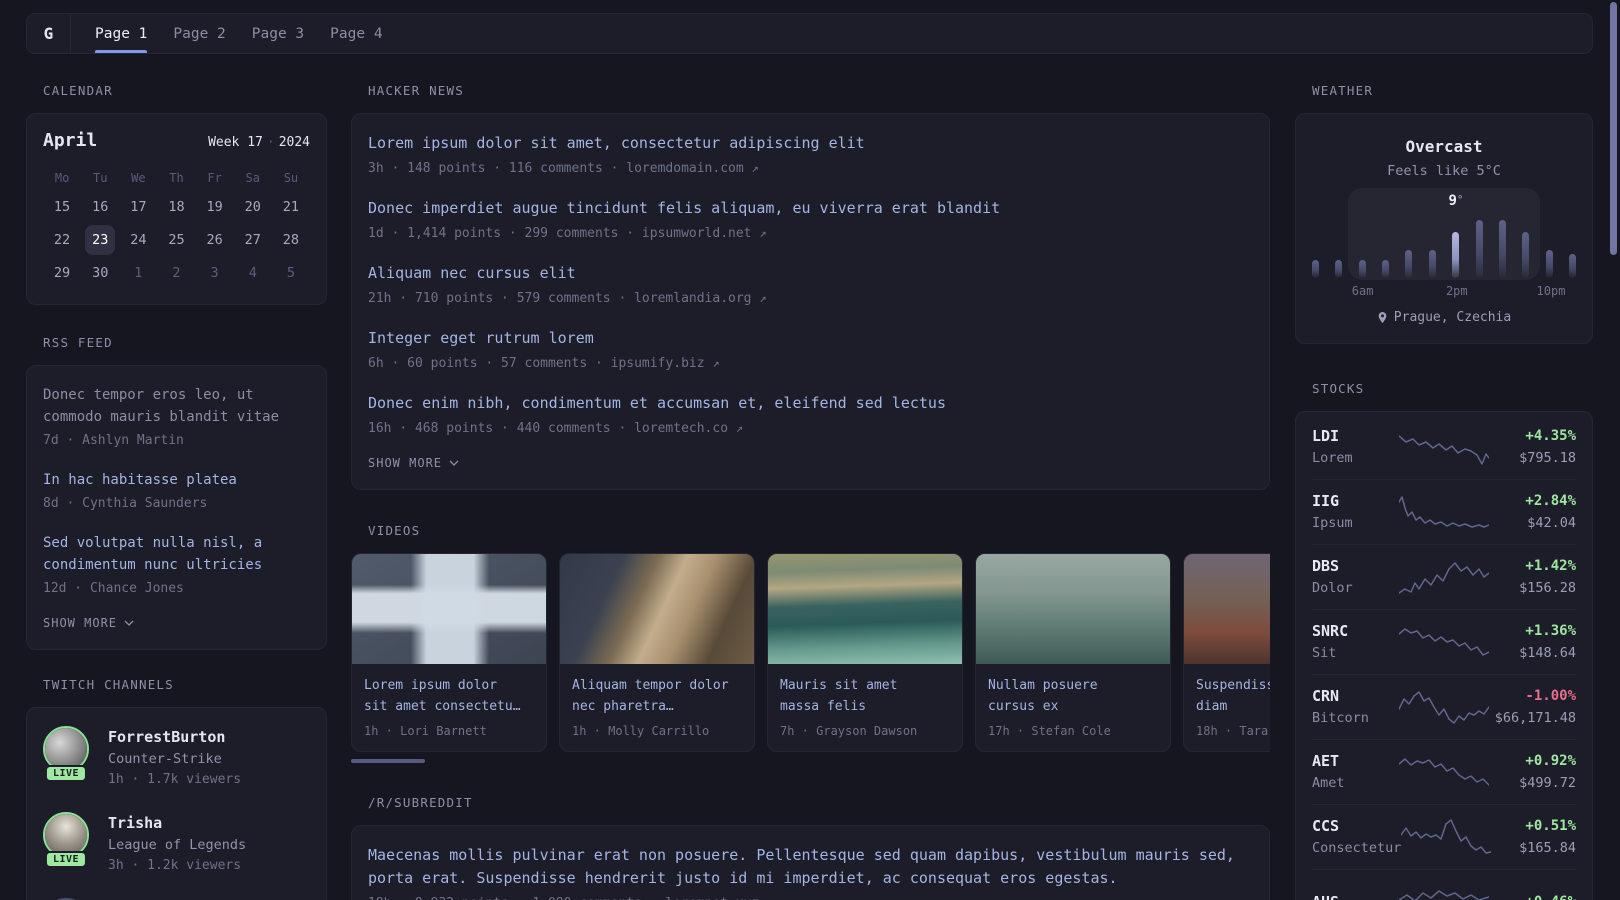 The image size is (1620, 900). What do you see at coordinates (413, 463) in the screenshot?
I see `hacker-news-show-more-button: SHOW MORE` at bounding box center [413, 463].